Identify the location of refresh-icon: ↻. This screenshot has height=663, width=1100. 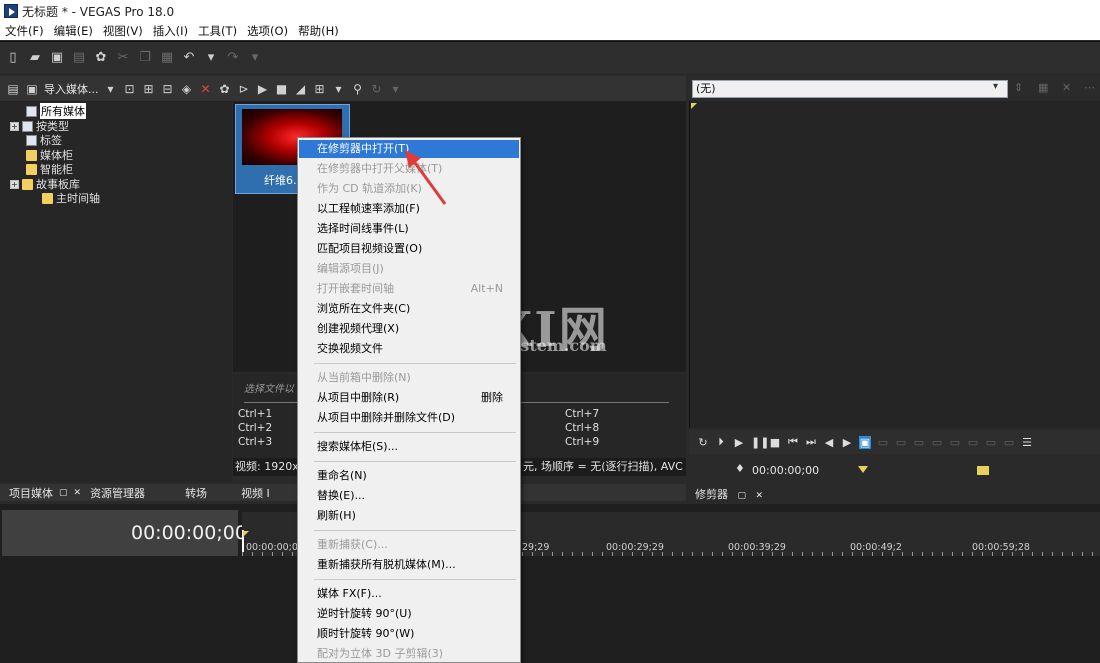
(377, 89).